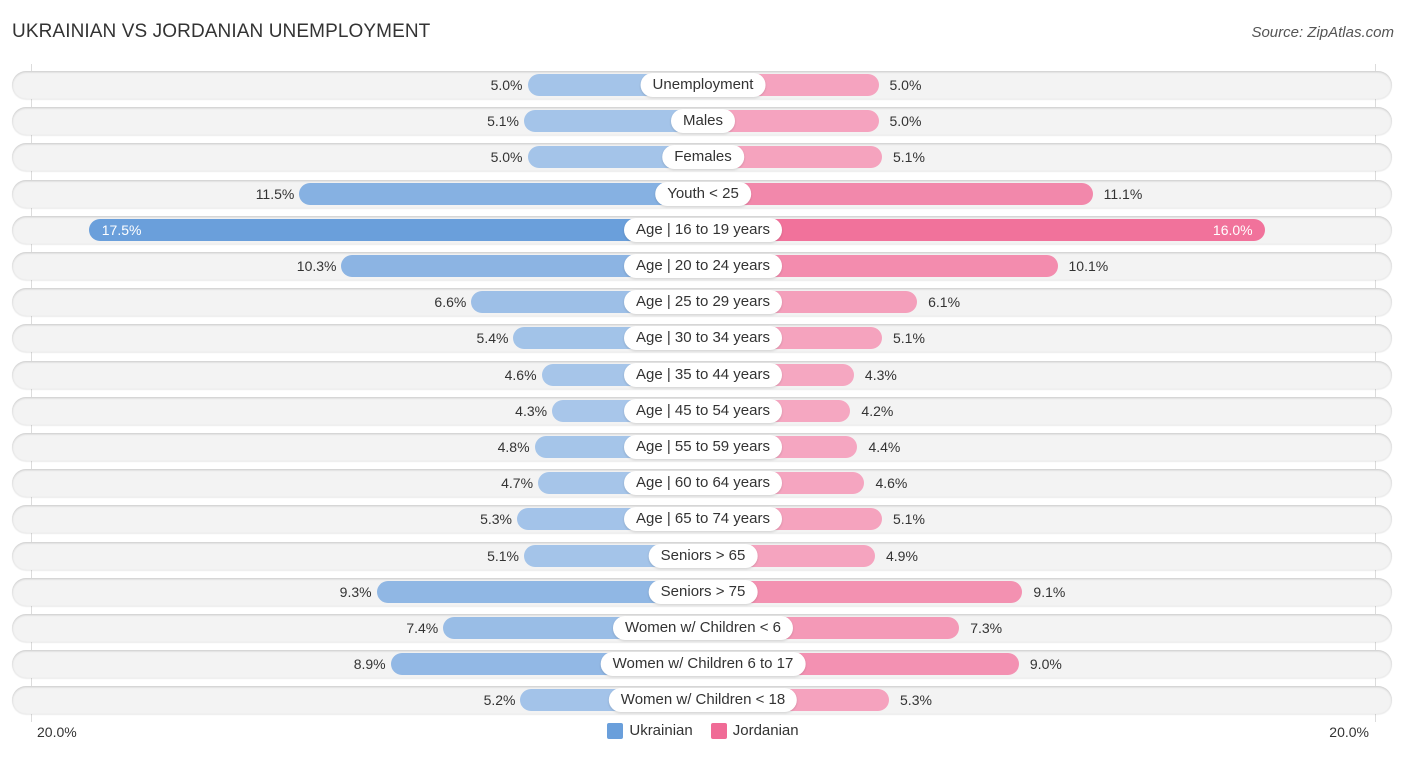 The image size is (1406, 757). What do you see at coordinates (703, 700) in the screenshot?
I see `category-label: Women w/ Children < 18` at bounding box center [703, 700].